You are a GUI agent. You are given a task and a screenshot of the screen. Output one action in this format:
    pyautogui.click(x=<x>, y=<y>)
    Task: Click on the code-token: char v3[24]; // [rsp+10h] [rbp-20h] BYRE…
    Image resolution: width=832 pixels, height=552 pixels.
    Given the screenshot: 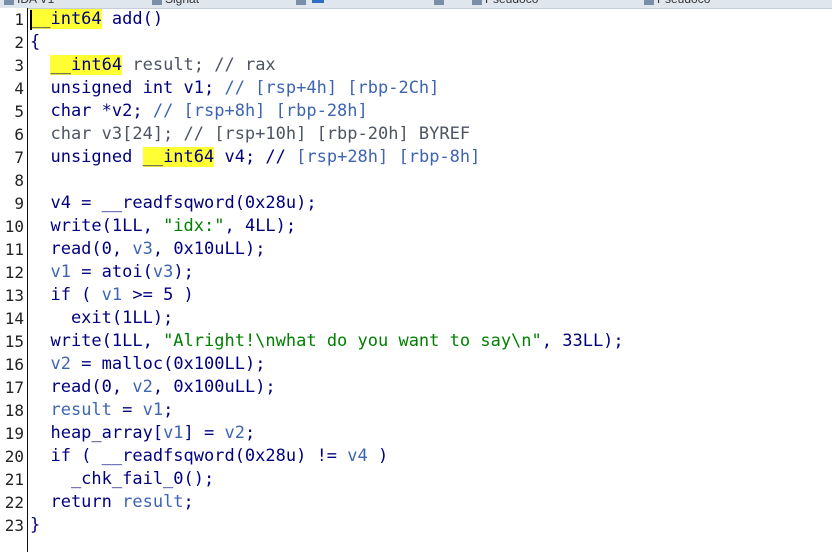 What is the action you would take?
    pyautogui.click(x=250, y=134)
    